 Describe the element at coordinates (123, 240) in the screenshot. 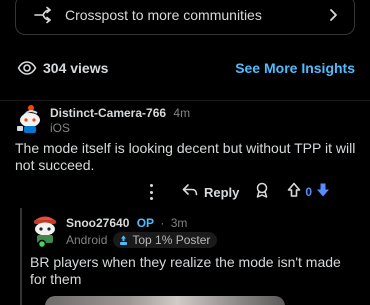

I see `top-poster-icon` at that location.